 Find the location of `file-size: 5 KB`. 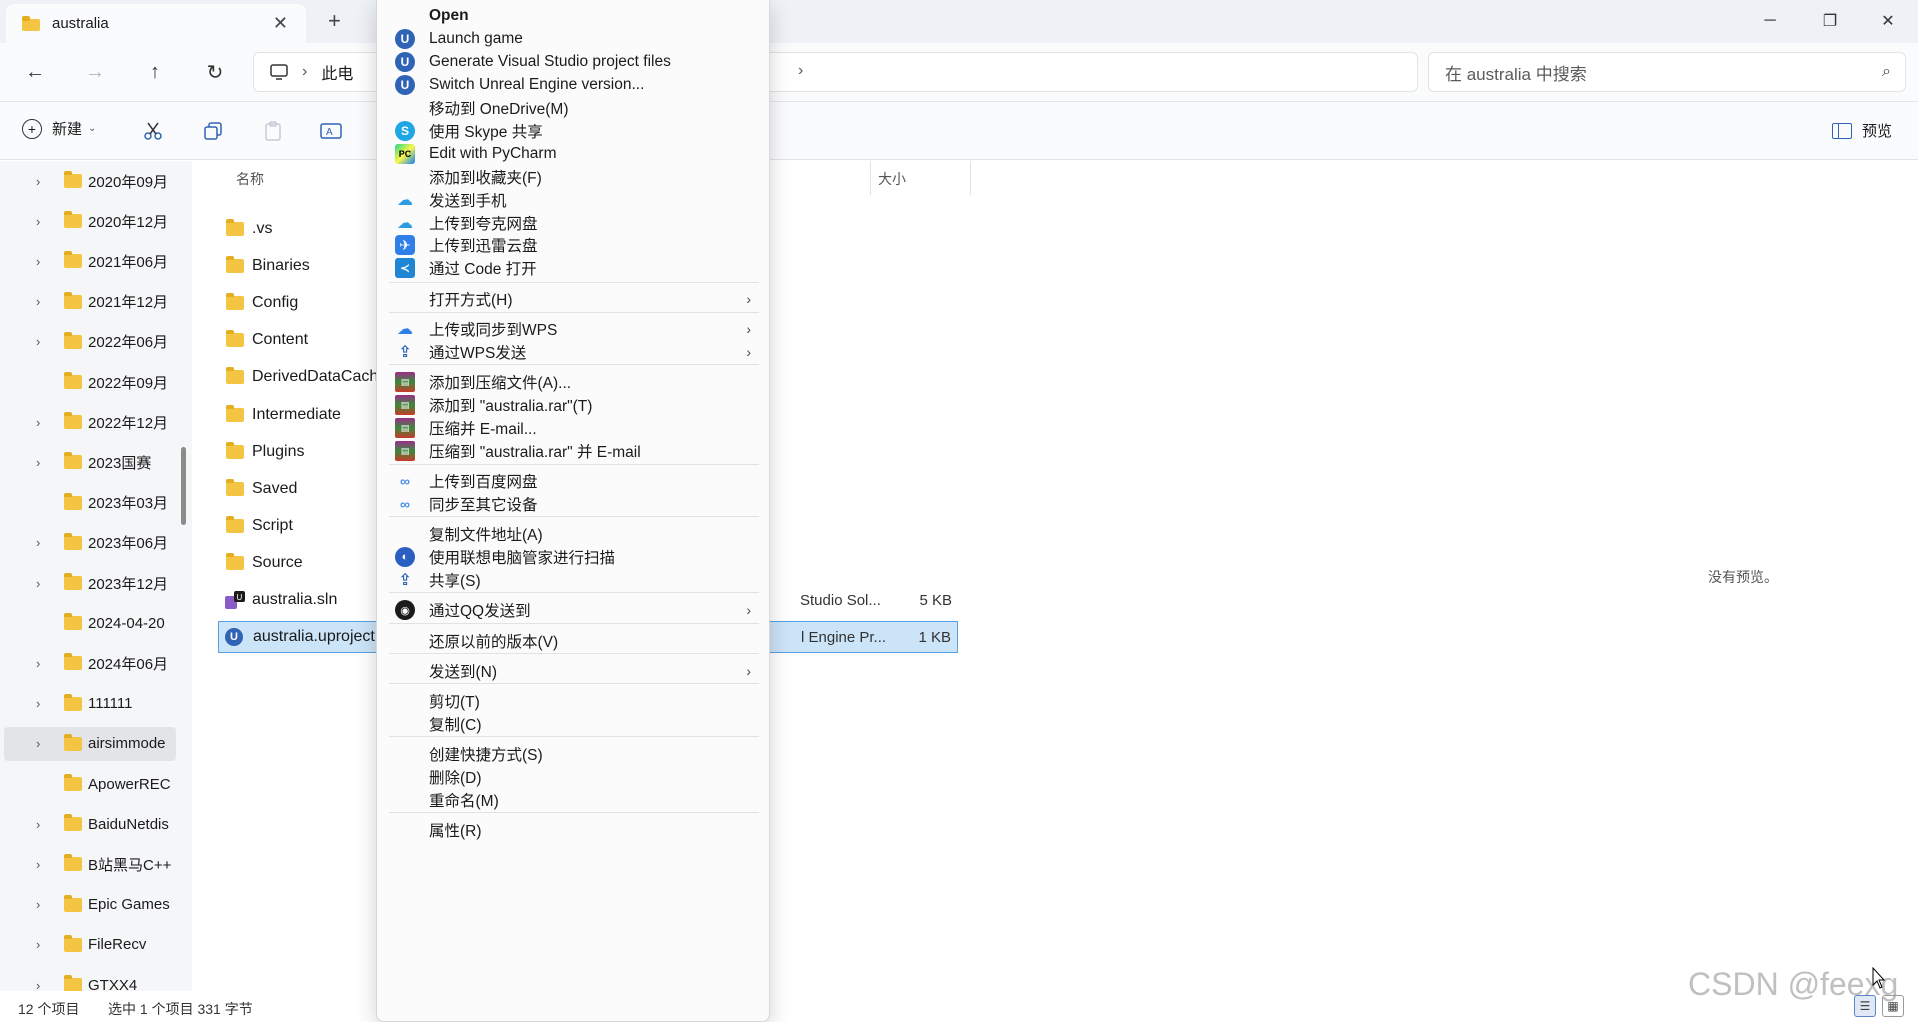

file-size: 5 KB is located at coordinates (935, 600).